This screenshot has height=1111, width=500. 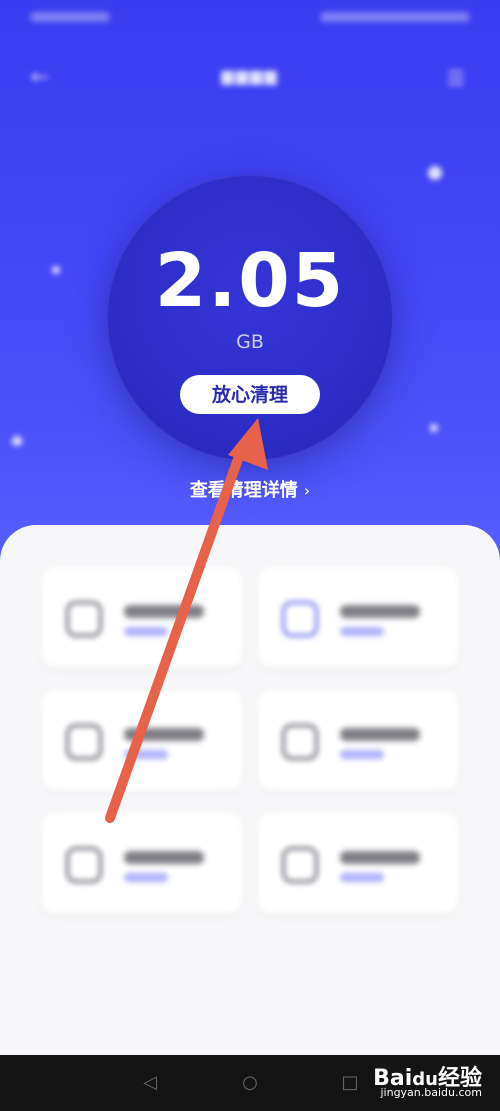 What do you see at coordinates (84, 742) in the screenshot?
I see `chart-icon` at bounding box center [84, 742].